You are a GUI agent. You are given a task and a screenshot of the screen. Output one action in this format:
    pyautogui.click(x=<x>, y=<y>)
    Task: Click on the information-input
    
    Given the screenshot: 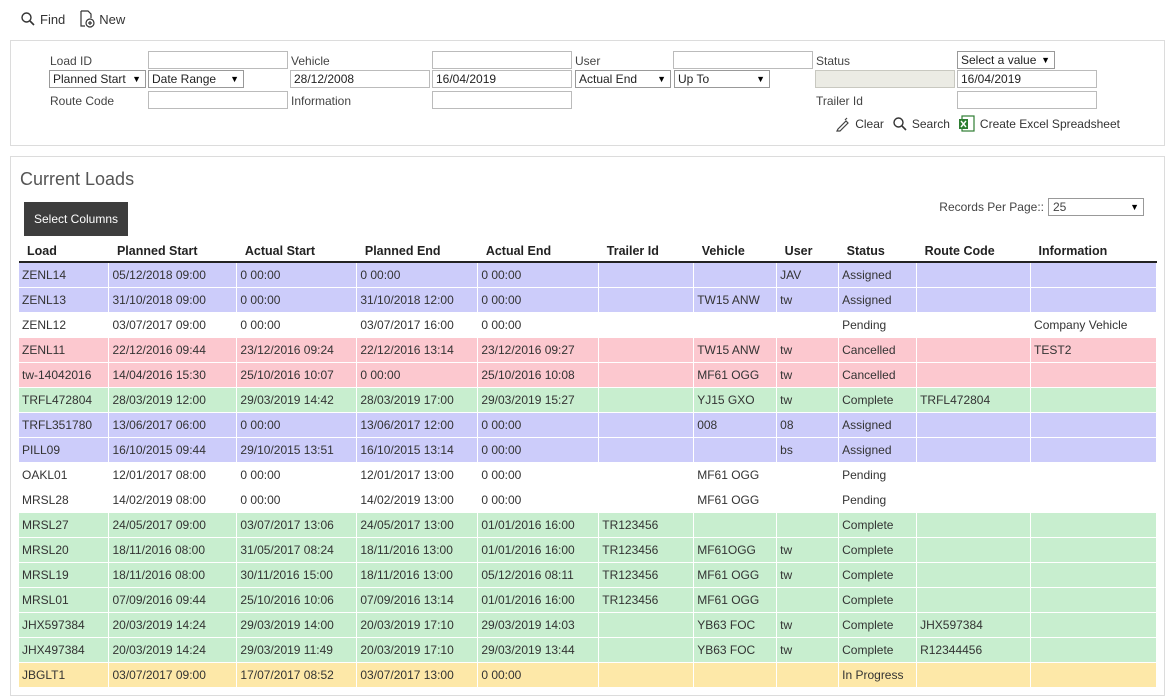 What is the action you would take?
    pyautogui.click(x=502, y=100)
    